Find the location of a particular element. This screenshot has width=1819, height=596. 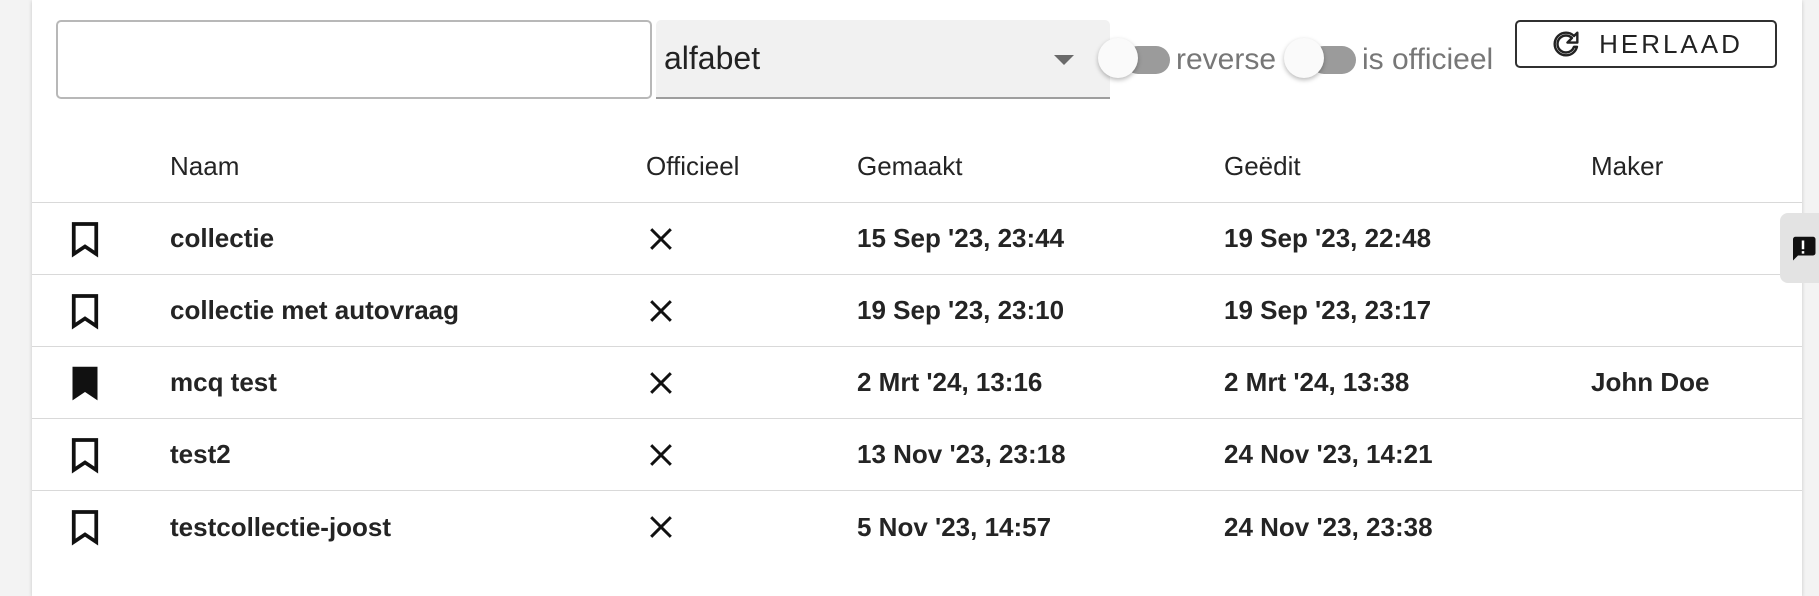

row-maker: John Doe is located at coordinates (1650, 382).